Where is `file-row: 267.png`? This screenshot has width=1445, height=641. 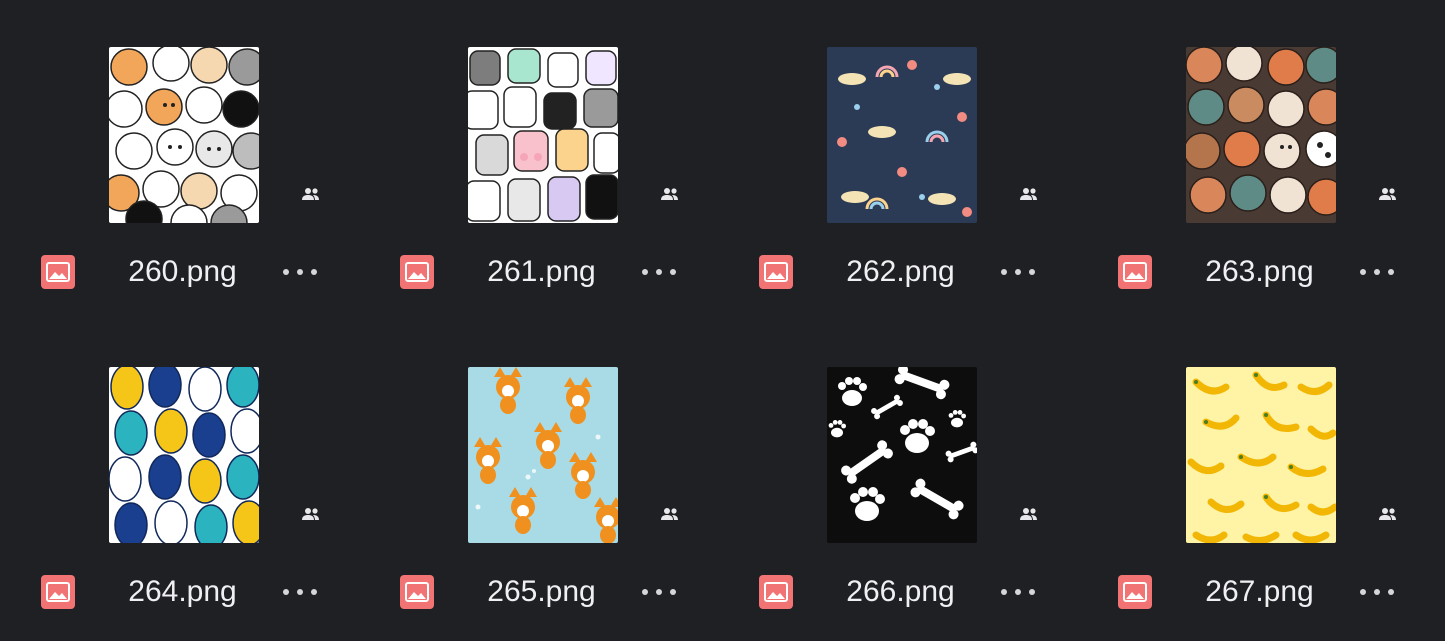 file-row: 267.png is located at coordinates (1256, 592).